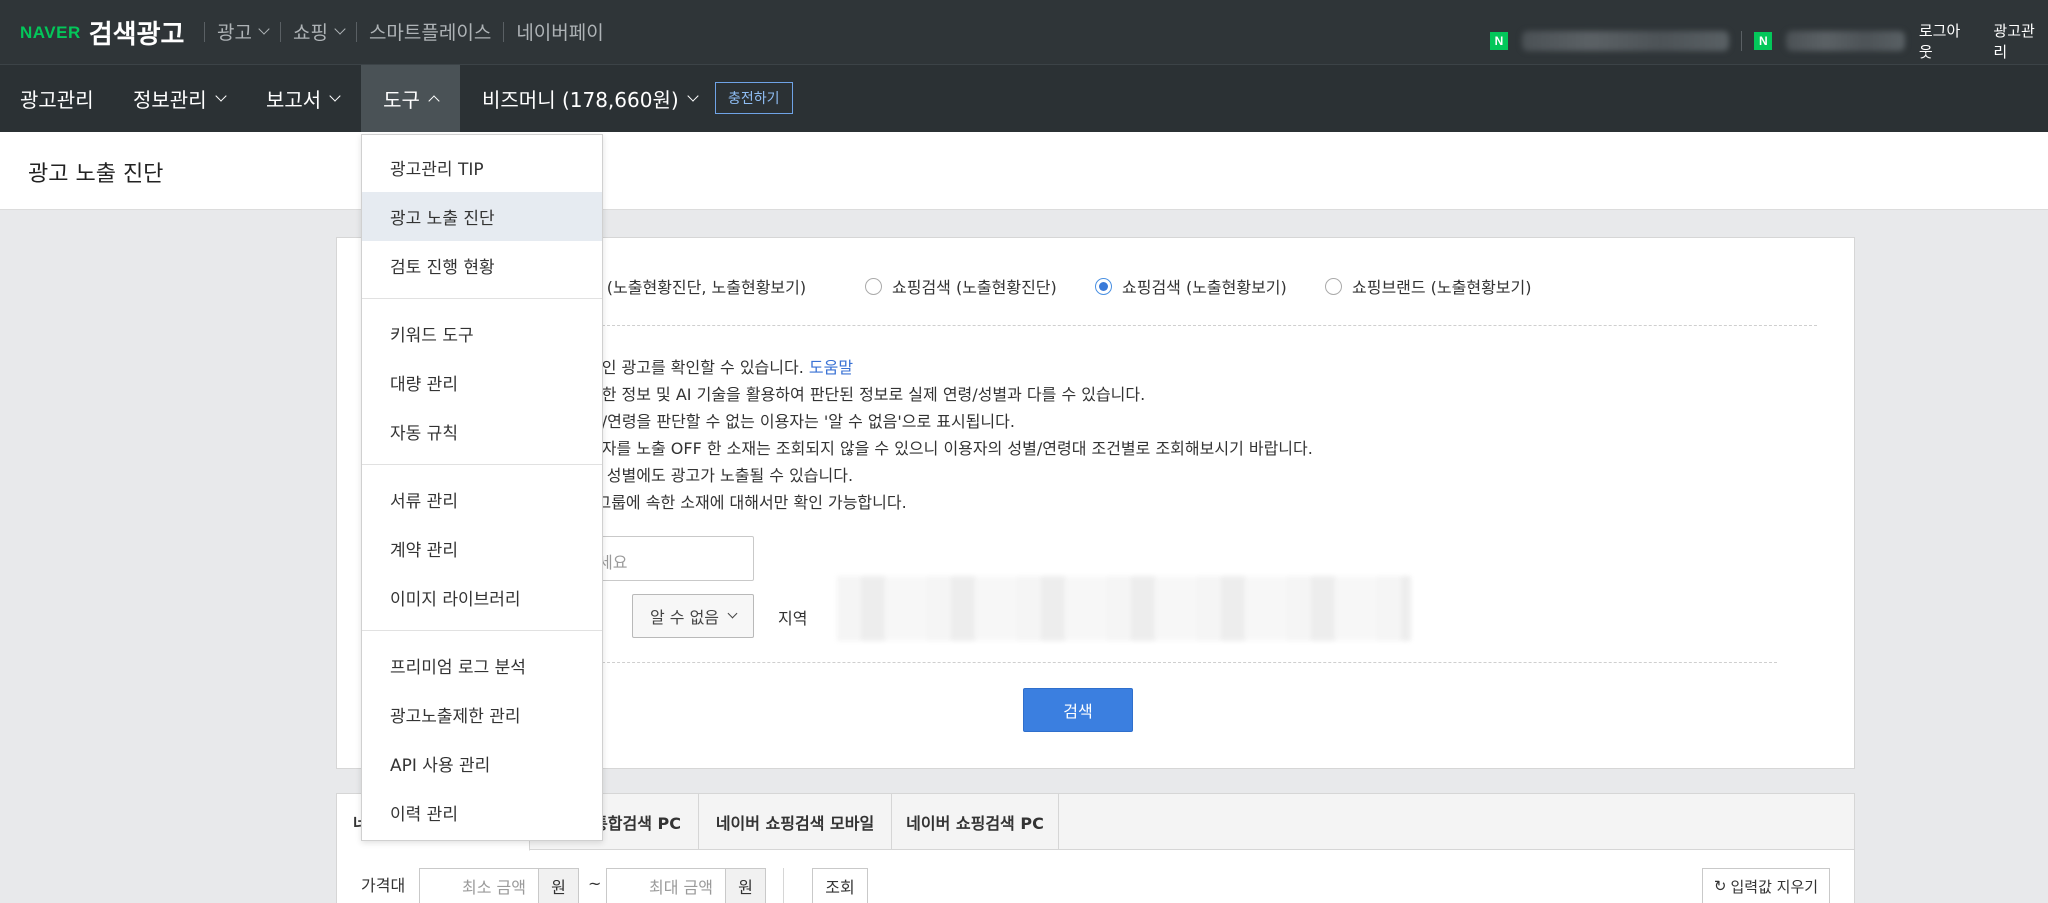 The height and width of the screenshot is (903, 2048). I want to click on nav-info-manage: 정보관리, so click(180, 98).